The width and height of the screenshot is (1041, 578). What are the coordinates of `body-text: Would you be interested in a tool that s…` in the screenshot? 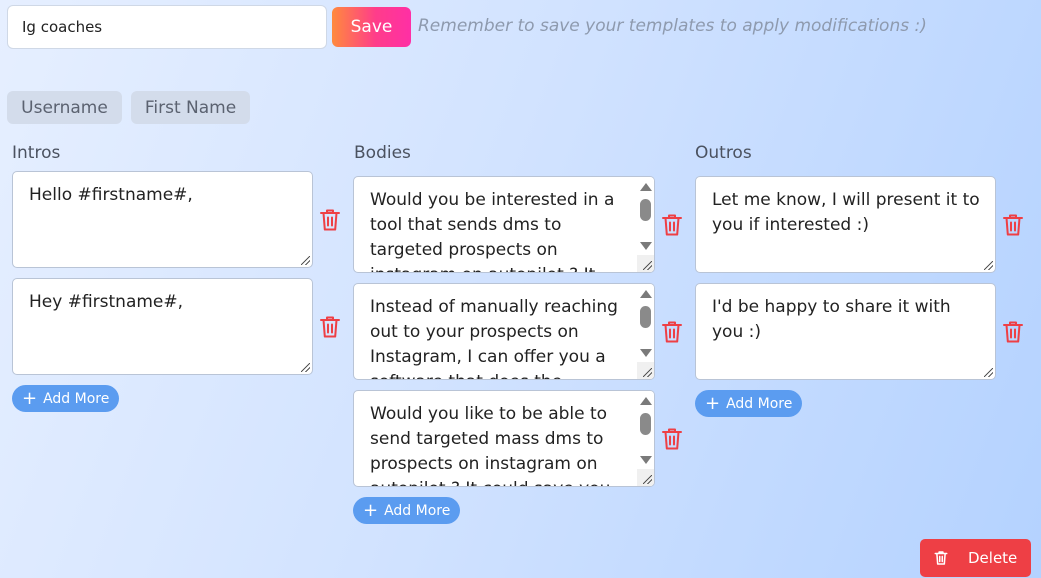 It's located at (492, 231).